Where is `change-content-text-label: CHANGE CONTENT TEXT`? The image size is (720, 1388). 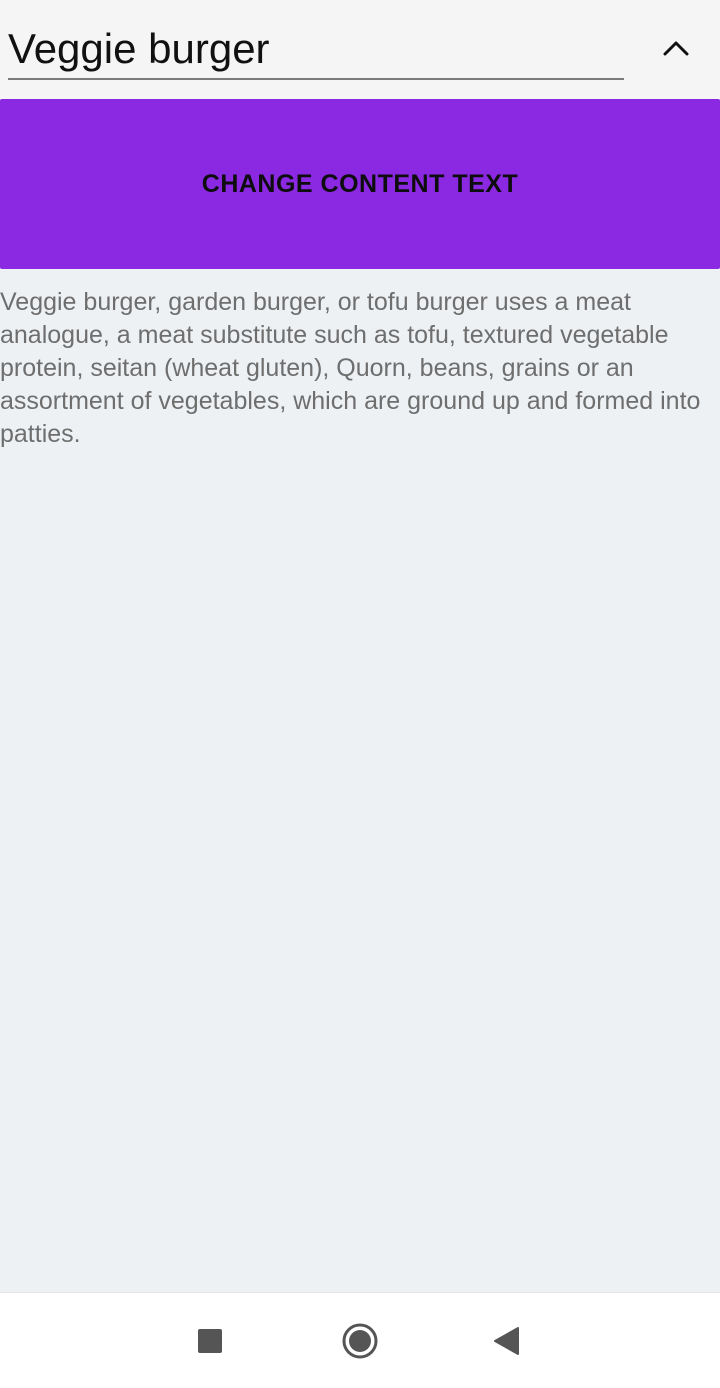 change-content-text-label: CHANGE CONTENT TEXT is located at coordinates (360, 183).